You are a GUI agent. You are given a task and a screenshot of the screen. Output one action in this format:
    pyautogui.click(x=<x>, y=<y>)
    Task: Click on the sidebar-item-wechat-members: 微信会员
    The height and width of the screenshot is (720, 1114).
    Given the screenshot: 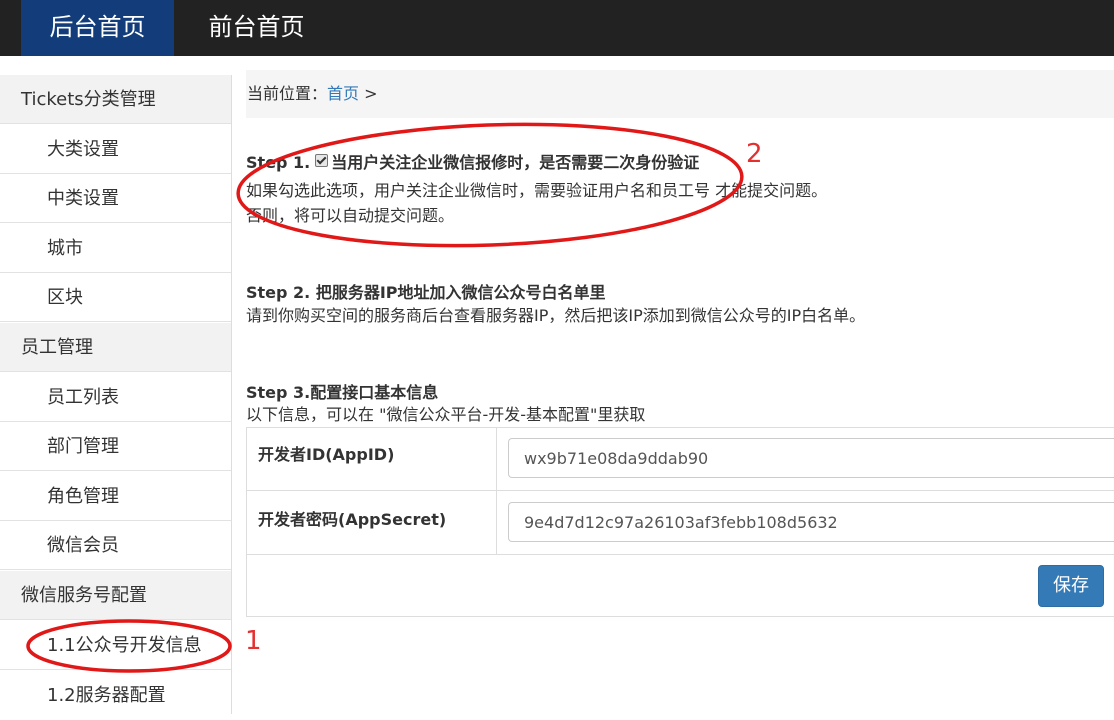 What is the action you would take?
    pyautogui.click(x=115, y=545)
    